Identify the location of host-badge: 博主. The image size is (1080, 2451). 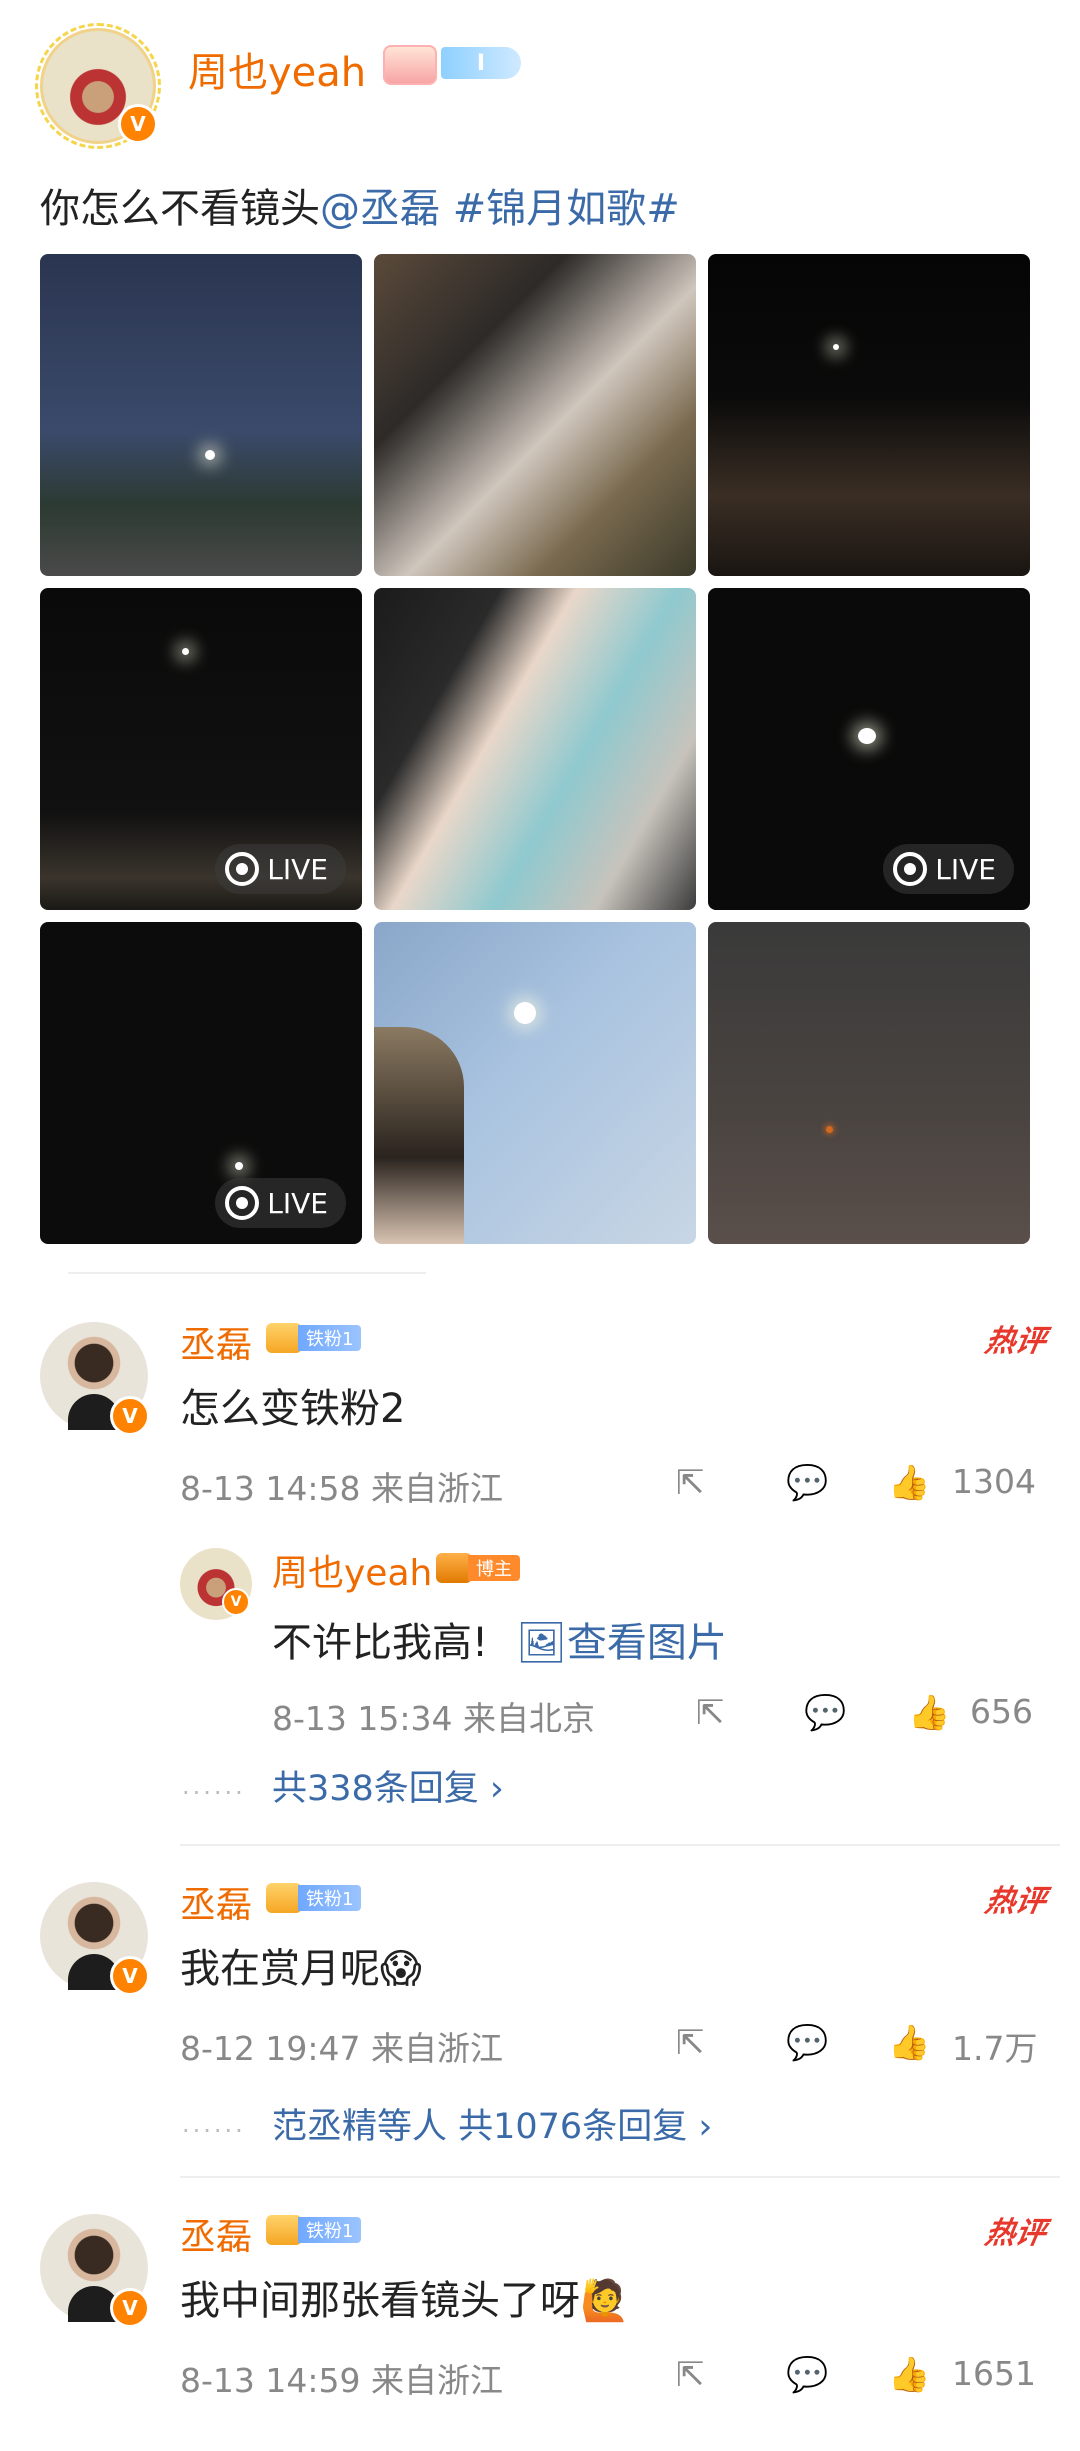
(478, 1568).